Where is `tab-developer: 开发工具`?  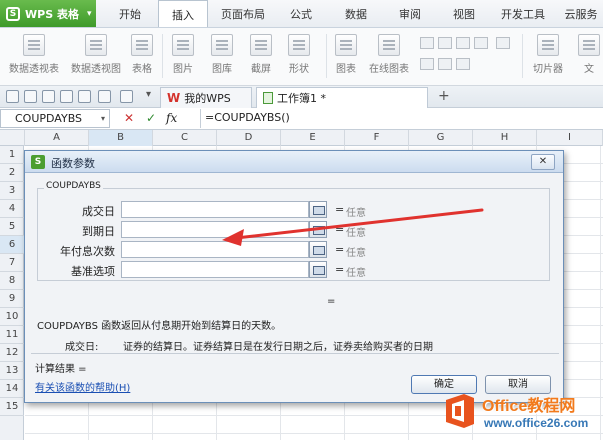
tab-developer: 开发工具 is located at coordinates (523, 13).